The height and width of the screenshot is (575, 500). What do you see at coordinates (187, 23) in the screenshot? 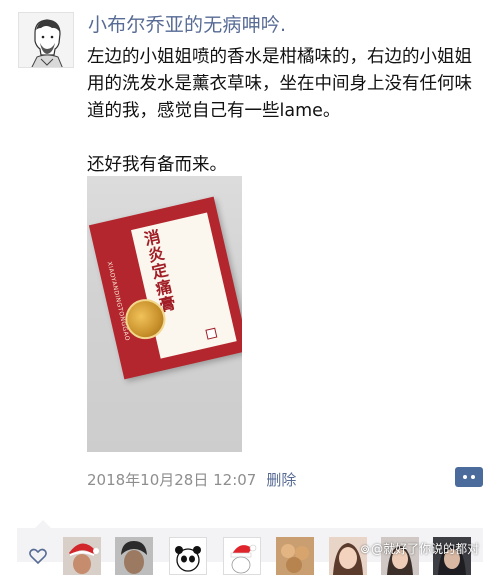
I see `author-name: 小布尔乔亚的无病呻吟.` at bounding box center [187, 23].